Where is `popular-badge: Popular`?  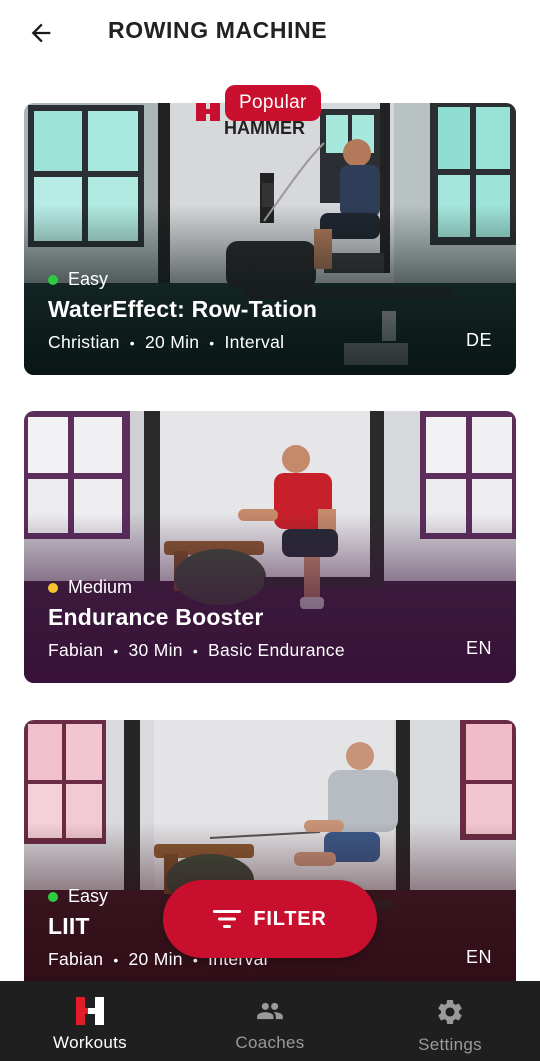
popular-badge: Popular is located at coordinates (273, 103).